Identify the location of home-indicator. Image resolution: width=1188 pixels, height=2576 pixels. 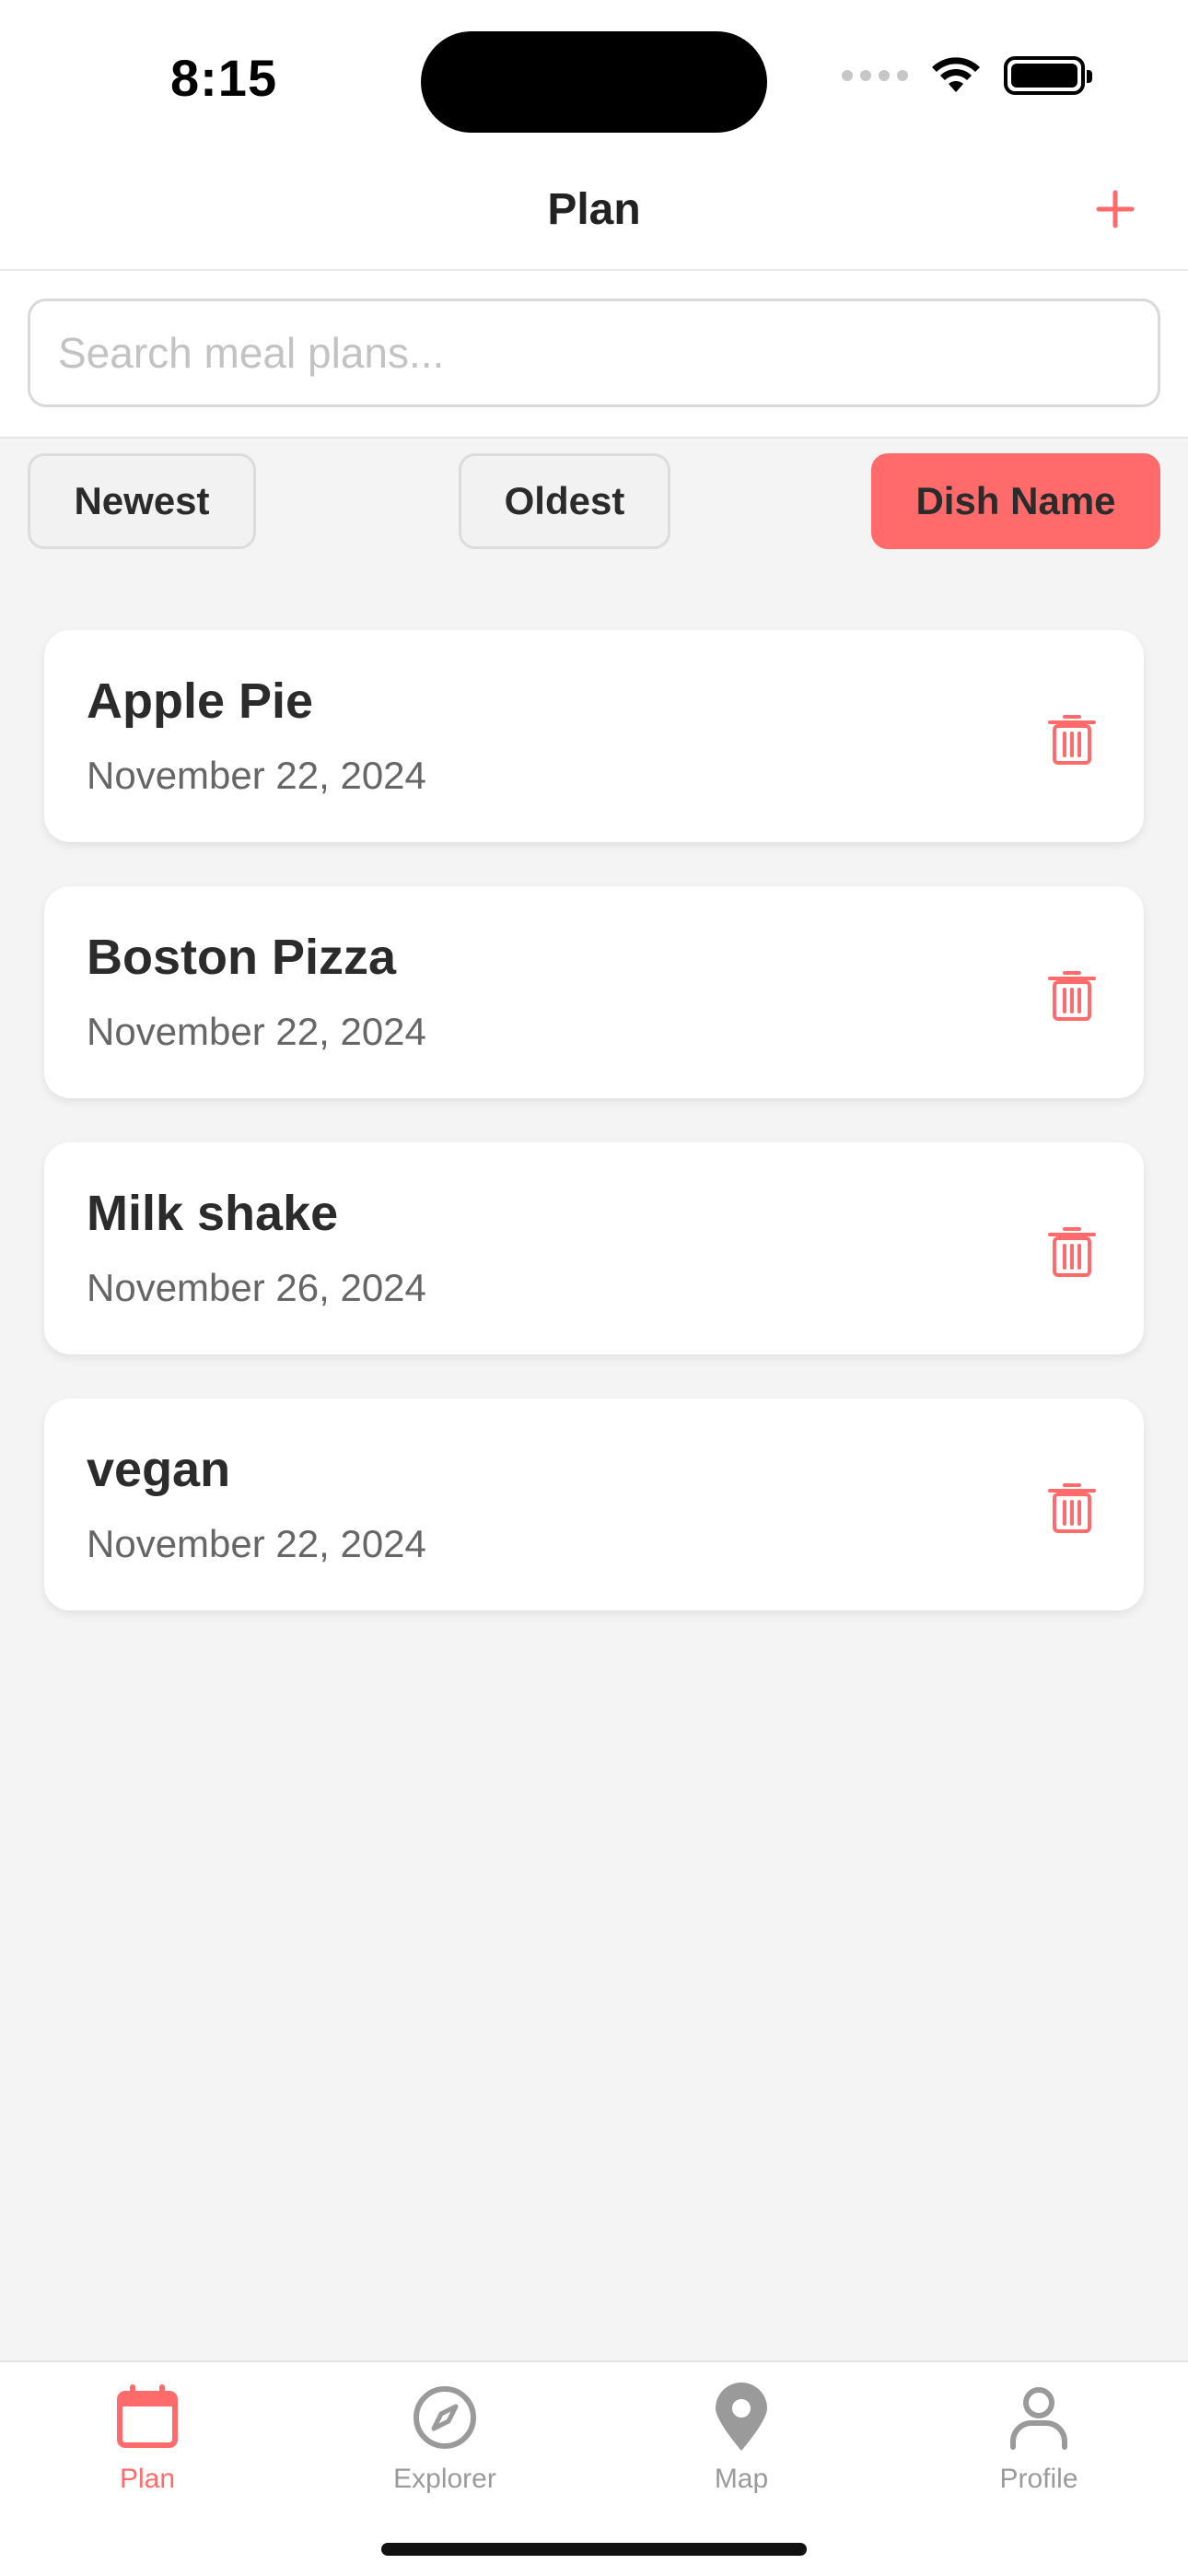
(594, 2549).